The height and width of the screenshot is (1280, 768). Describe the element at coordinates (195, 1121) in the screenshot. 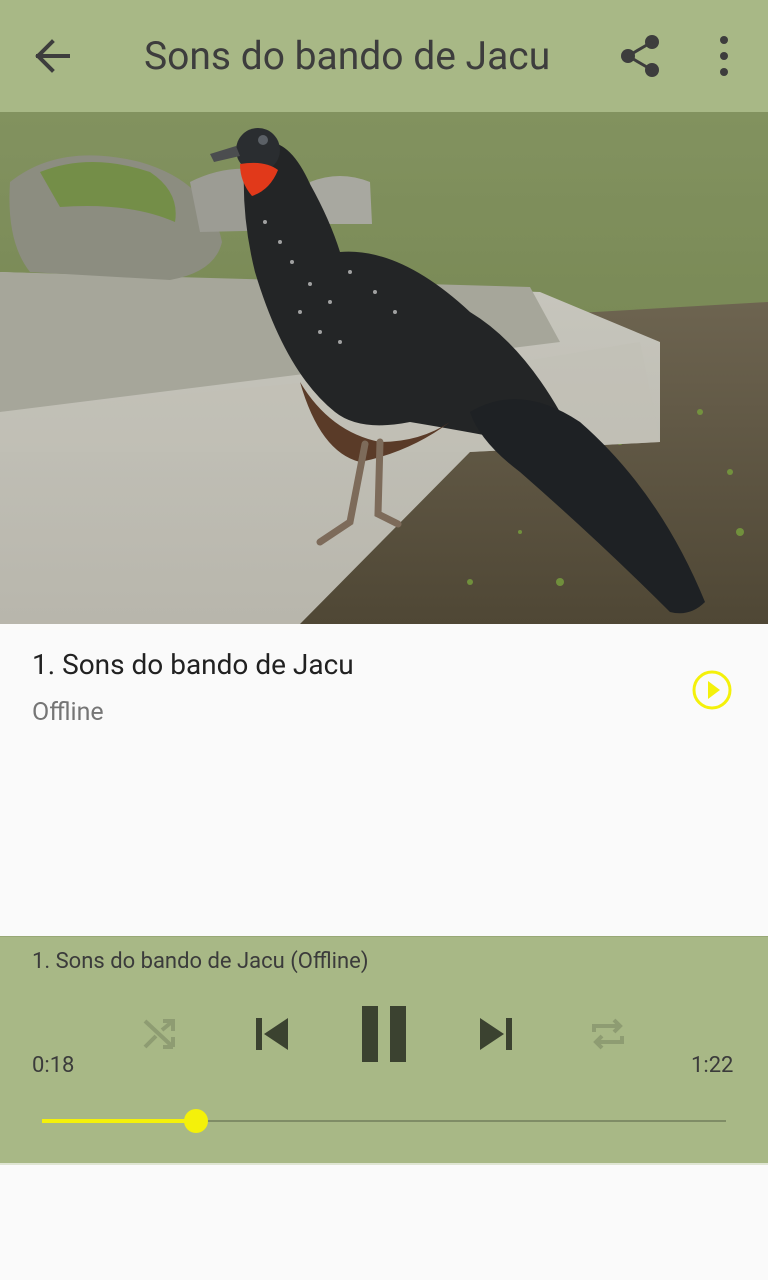

I see `seek-thumb` at that location.